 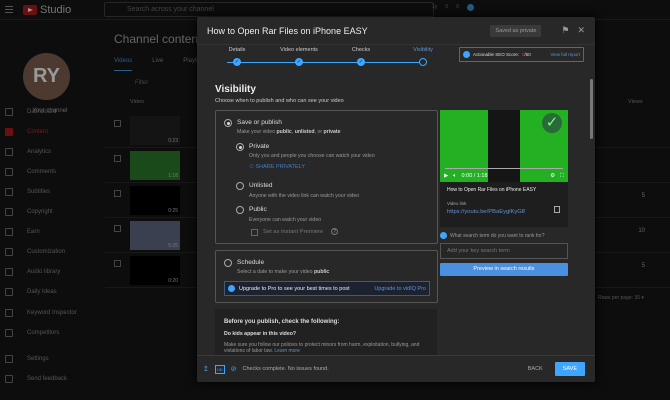 I want to click on video-thumbnail: 0:23, so click(x=155, y=130).